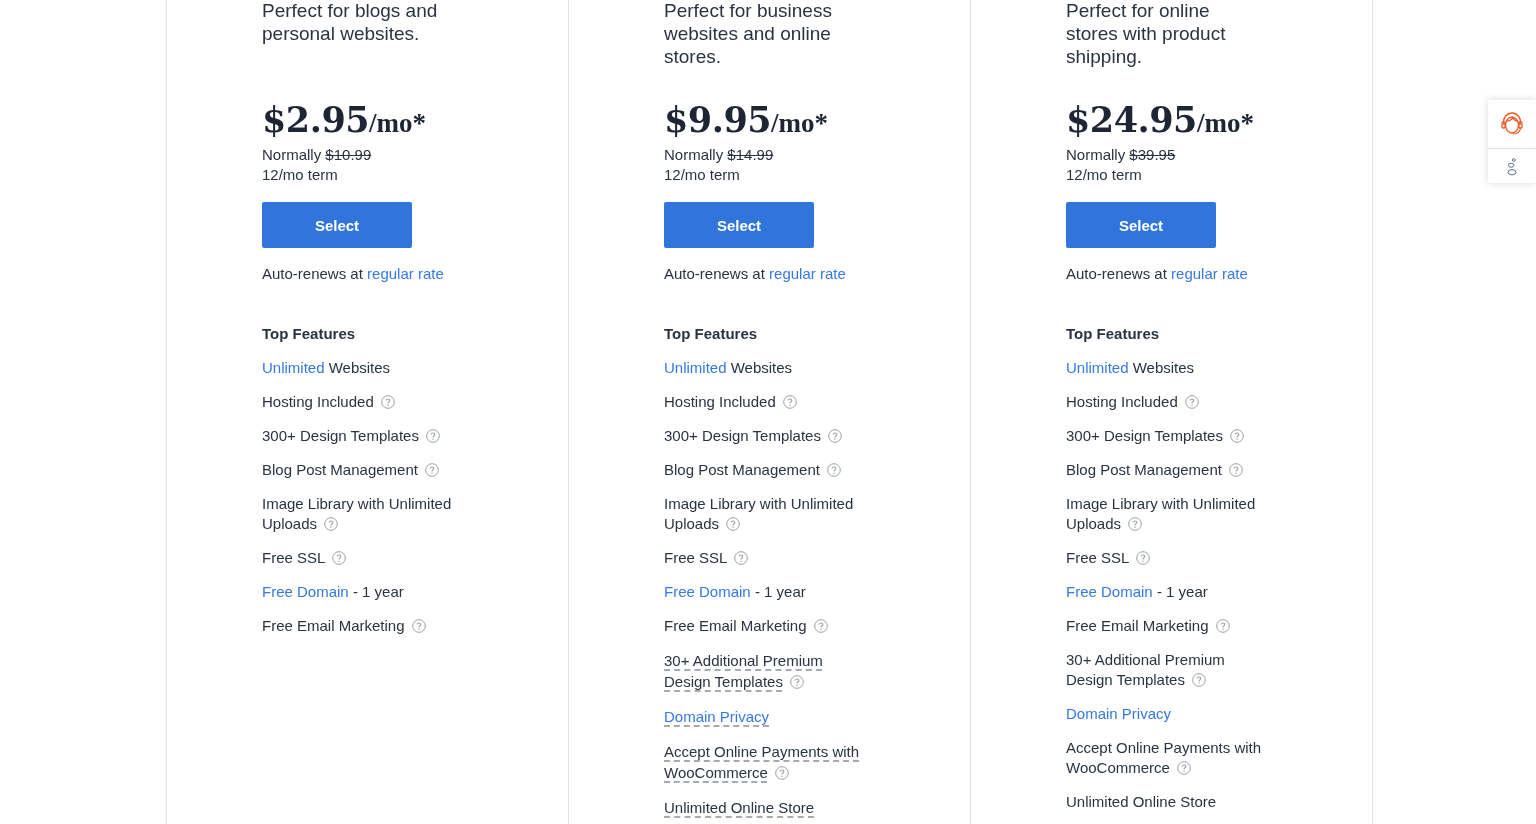 The height and width of the screenshot is (824, 1536). What do you see at coordinates (1146, 34) in the screenshot?
I see `plan-description: Perfect for online stores with product shipping.` at bounding box center [1146, 34].